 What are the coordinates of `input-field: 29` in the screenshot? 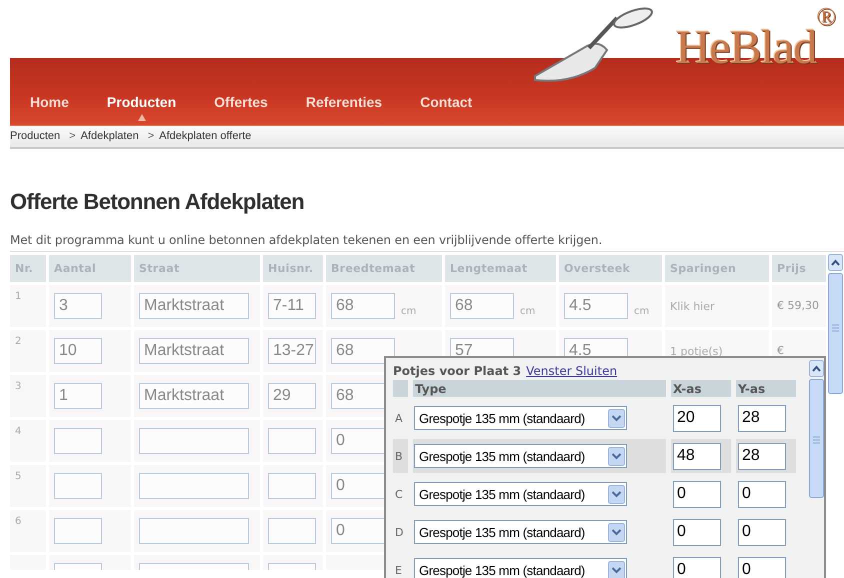 It's located at (292, 396).